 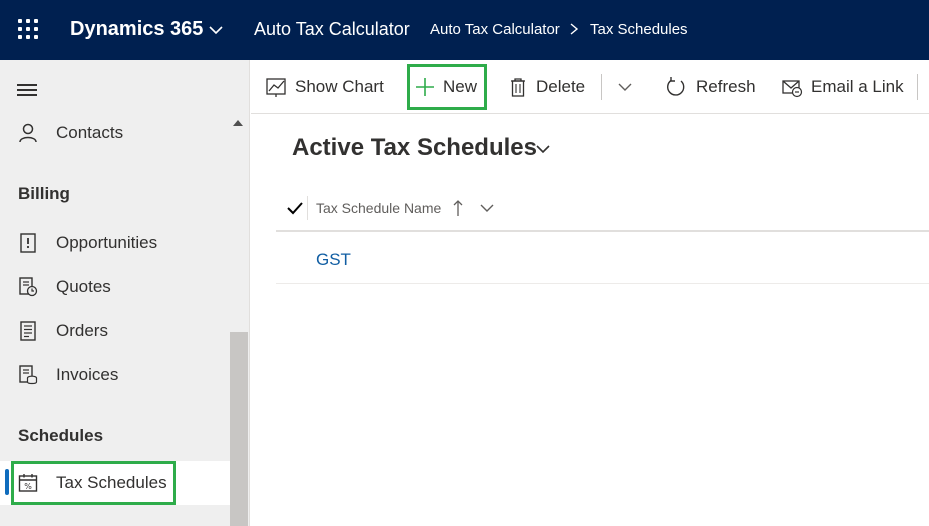 What do you see at coordinates (29, 30) in the screenshot?
I see `app-launcher-icon` at bounding box center [29, 30].